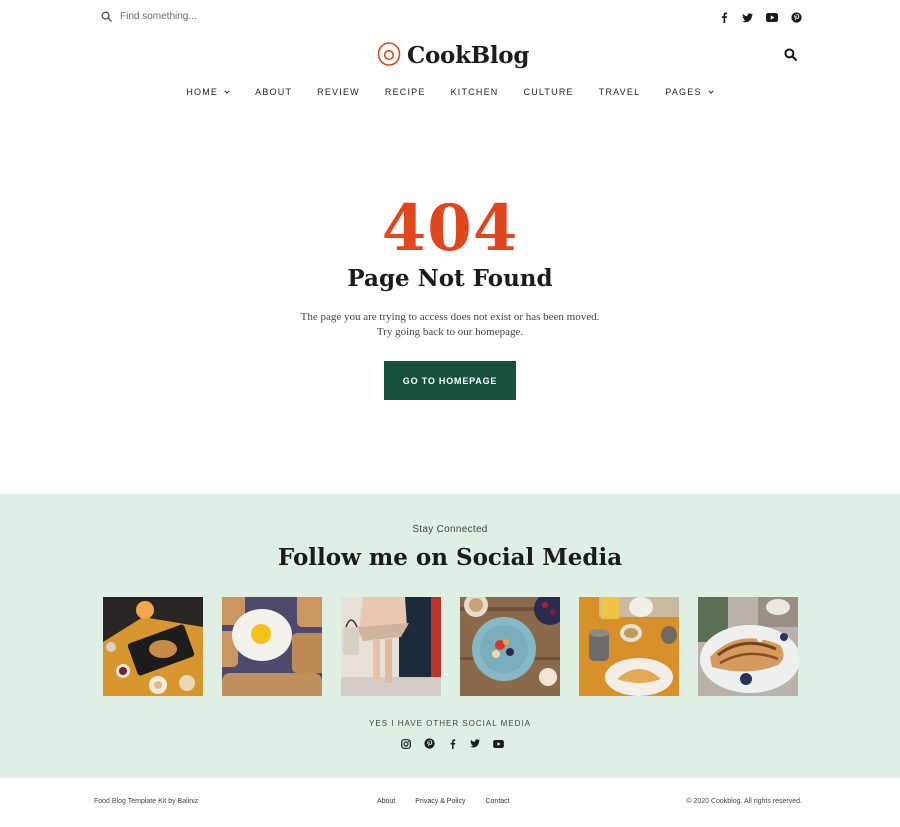 This screenshot has width=900, height=827. Describe the element at coordinates (629, 646) in the screenshot. I see `croissant-coffee-photo` at that location.